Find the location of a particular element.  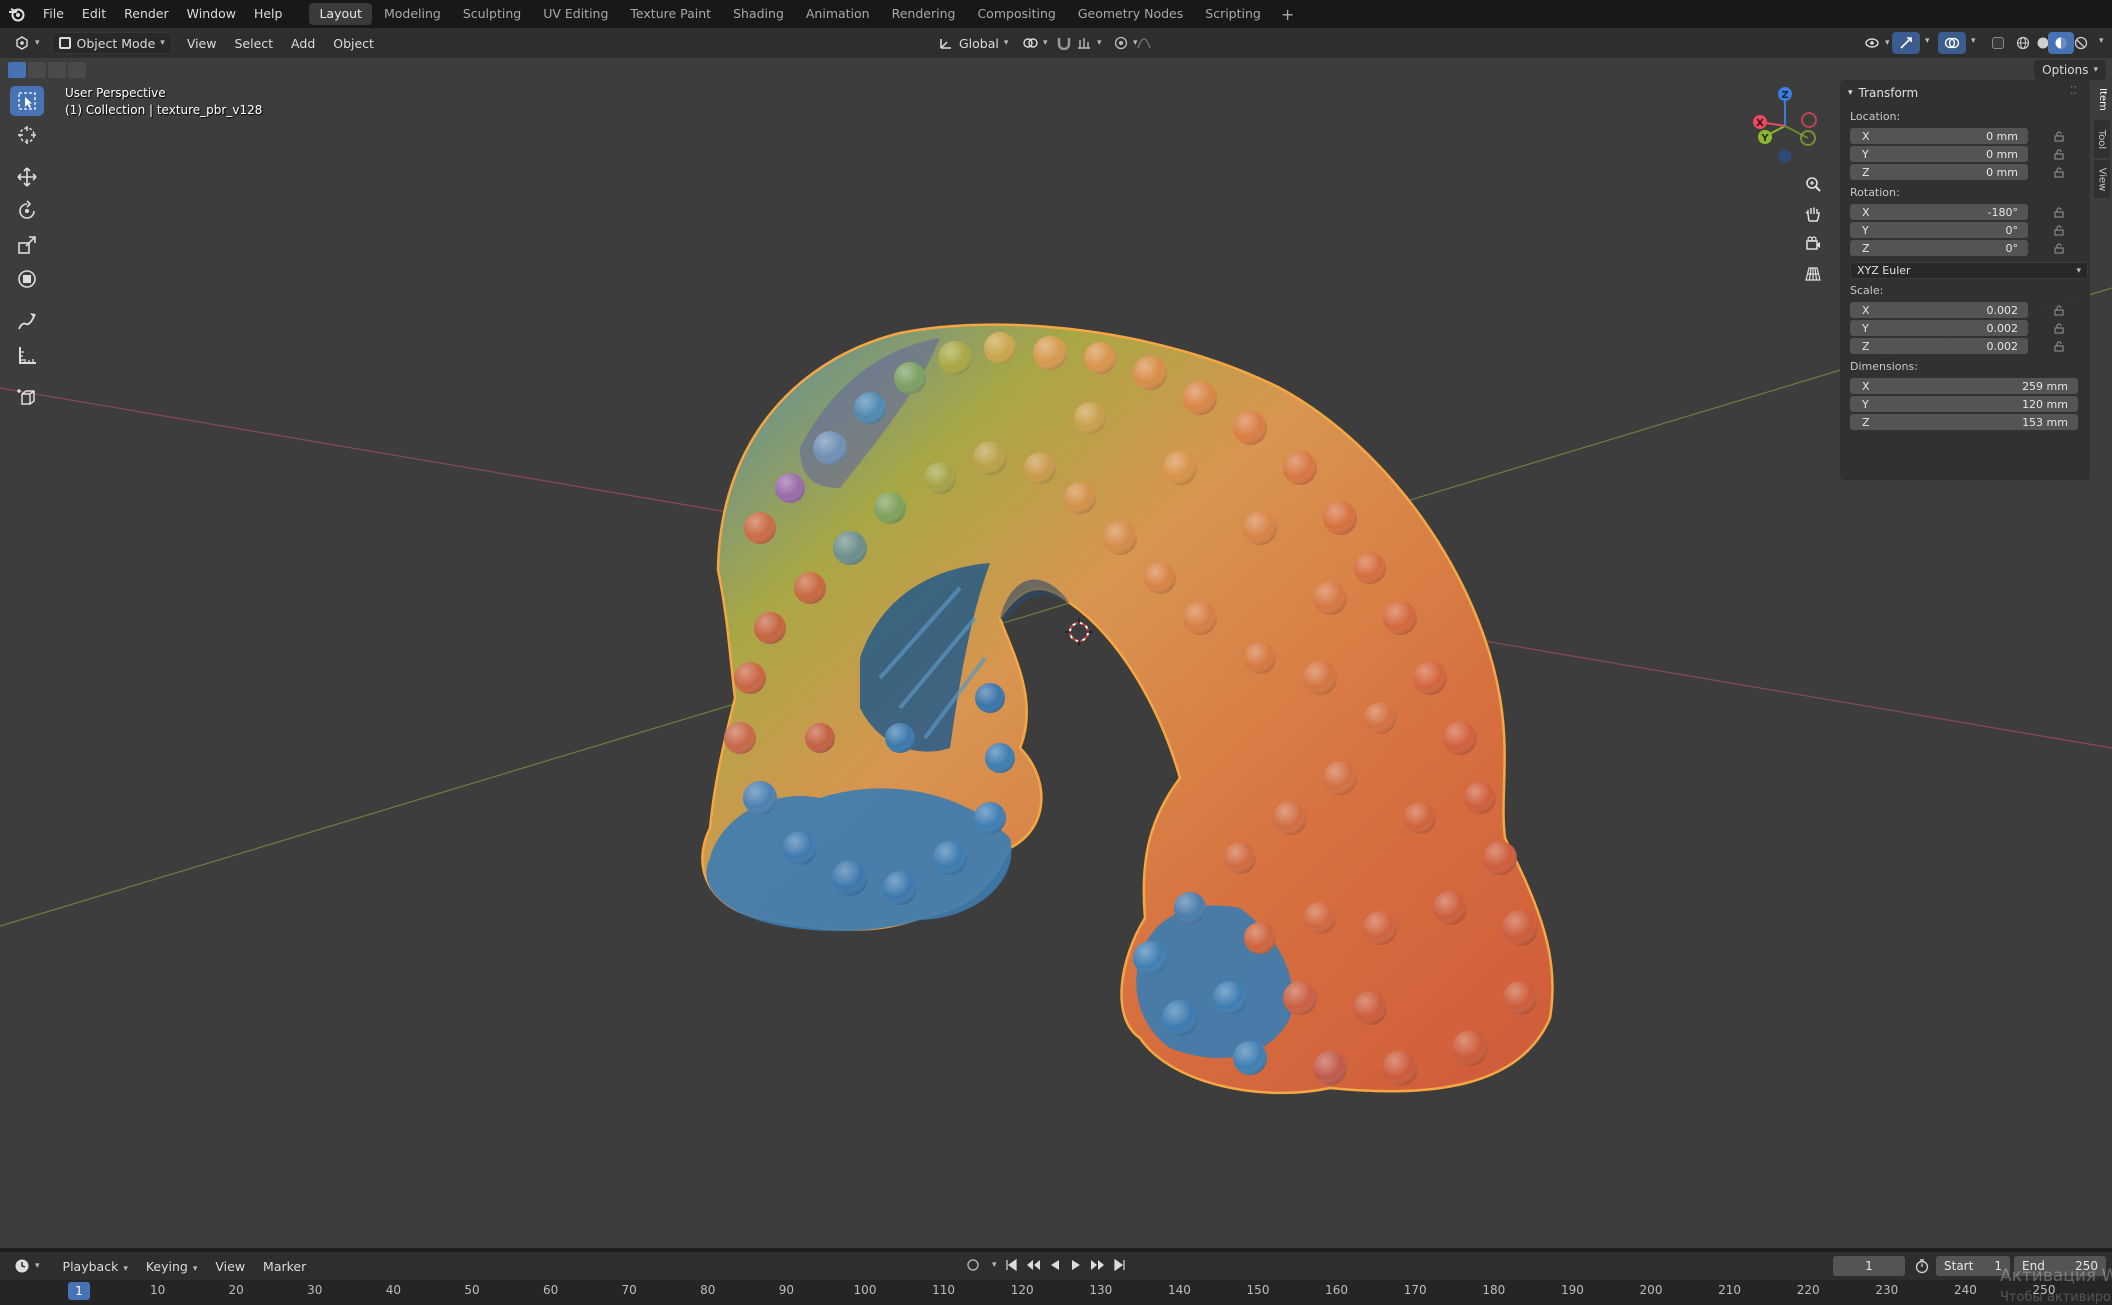

auto-keying-icon is located at coordinates (973, 1265).